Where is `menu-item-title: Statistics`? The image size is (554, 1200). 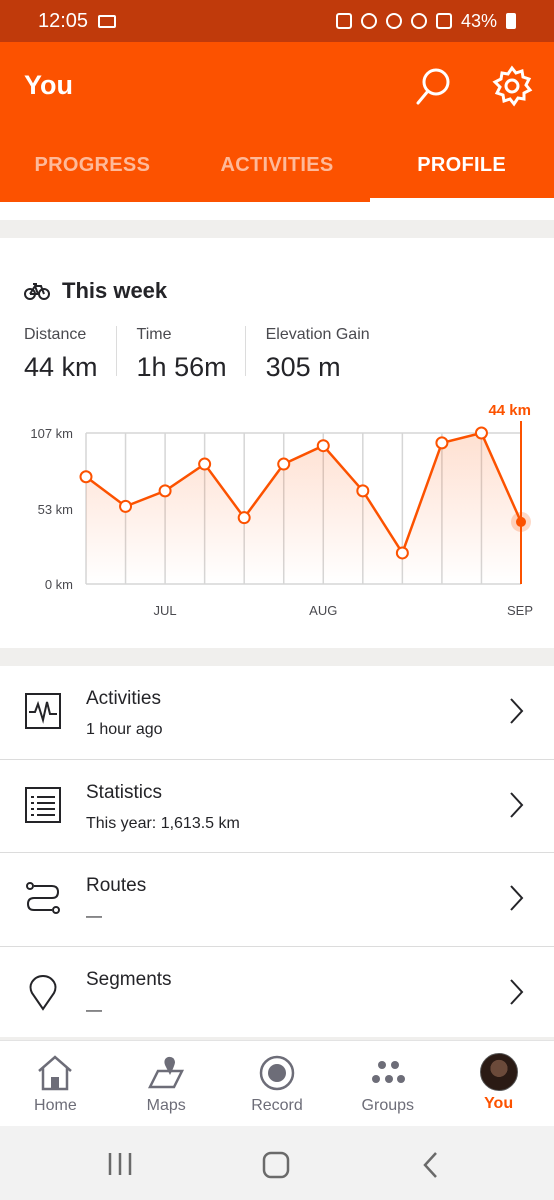 menu-item-title: Statistics is located at coordinates (124, 792).